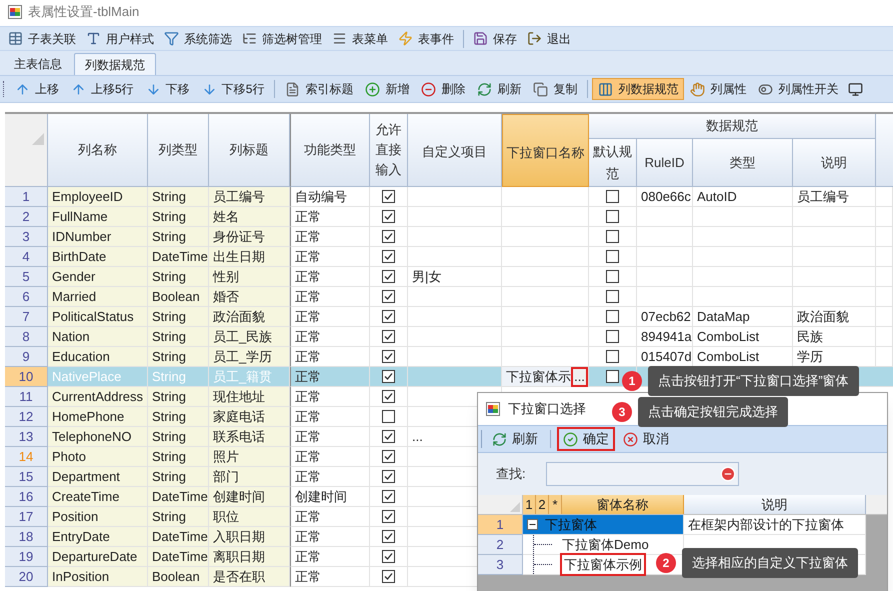 The width and height of the screenshot is (893, 591). Describe the element at coordinates (38, 64) in the screenshot. I see `tab: 主表信息` at that location.